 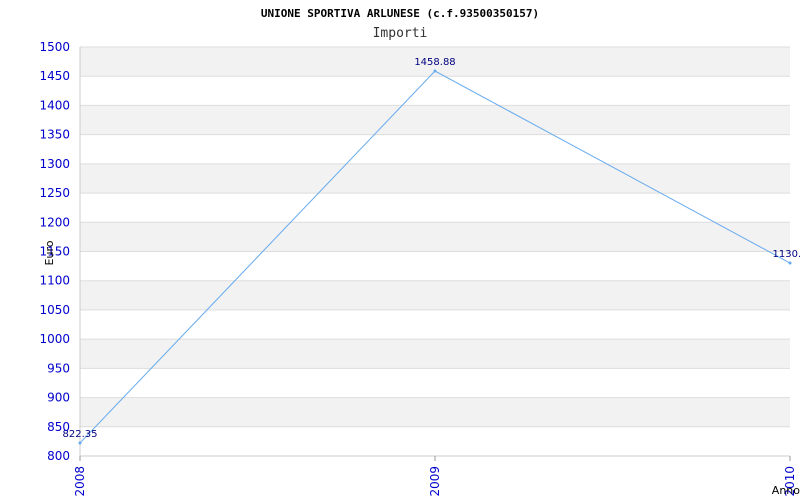 I want to click on y-tick-label: 1200, so click(x=54, y=222).